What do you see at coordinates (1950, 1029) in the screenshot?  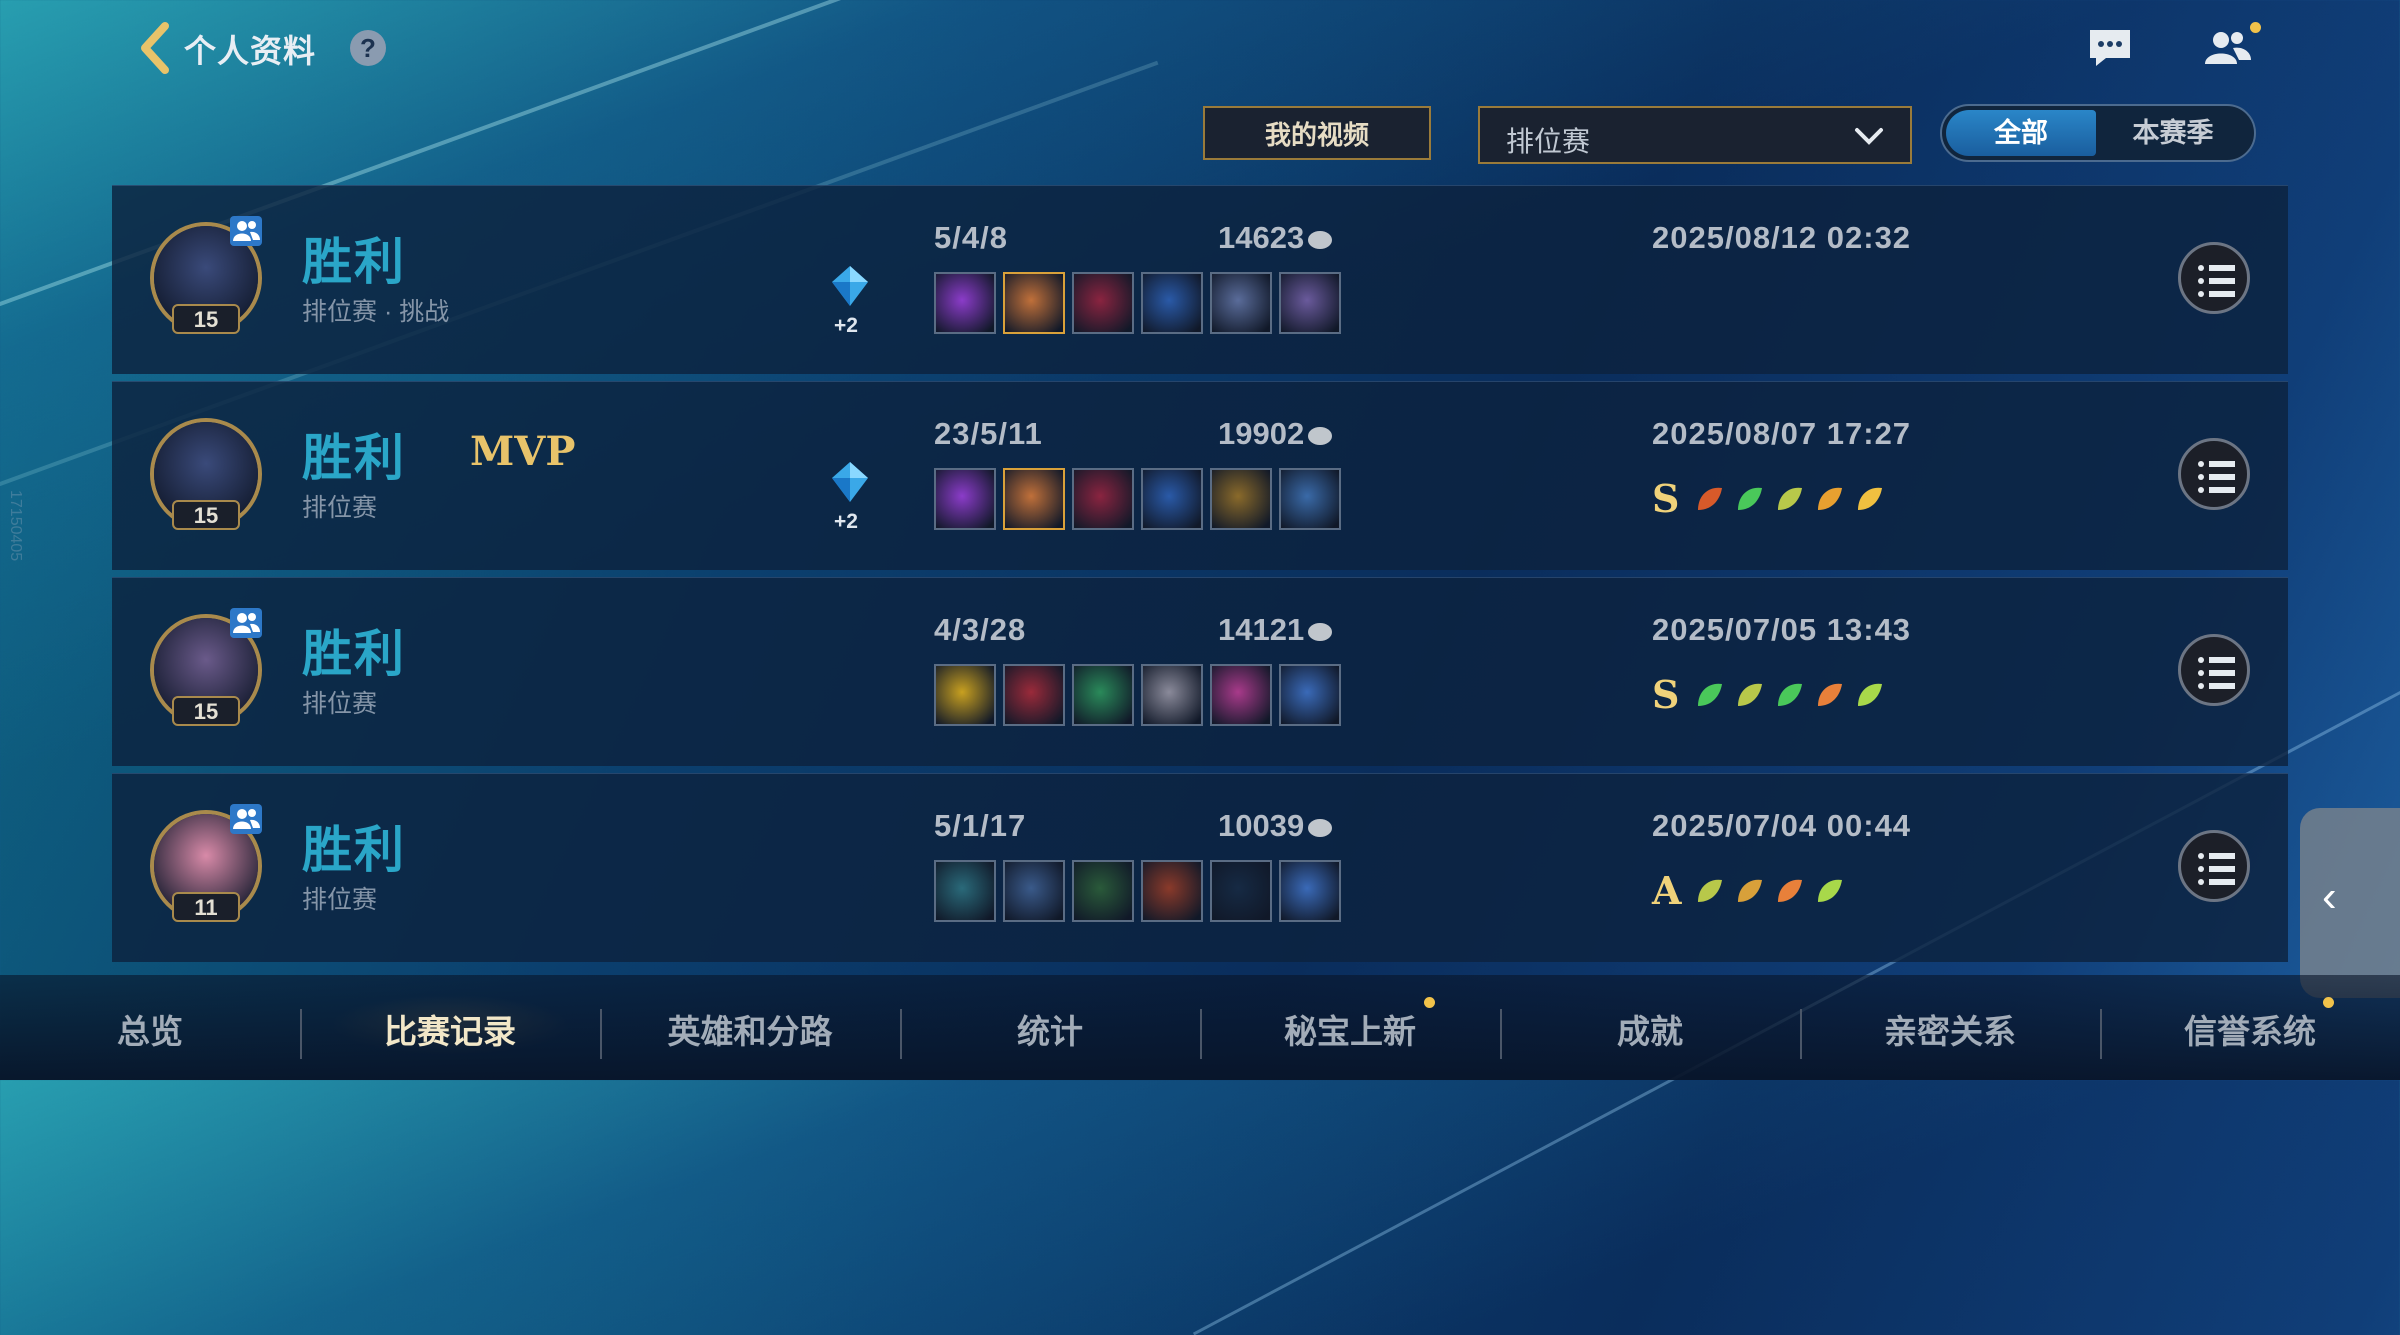 I see `tab-item: 亲密关系` at bounding box center [1950, 1029].